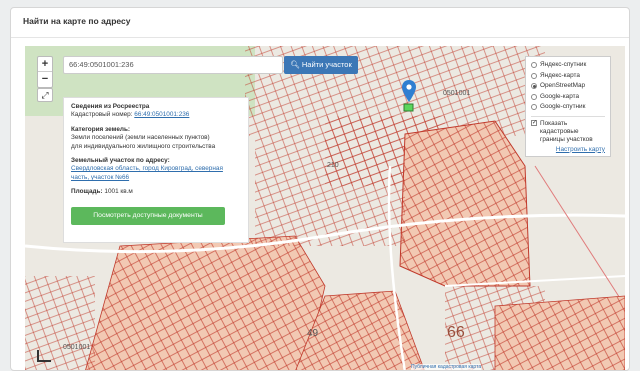 This screenshot has height=371, width=640. I want to click on setup-map-link: Настроить карту, so click(568, 149).